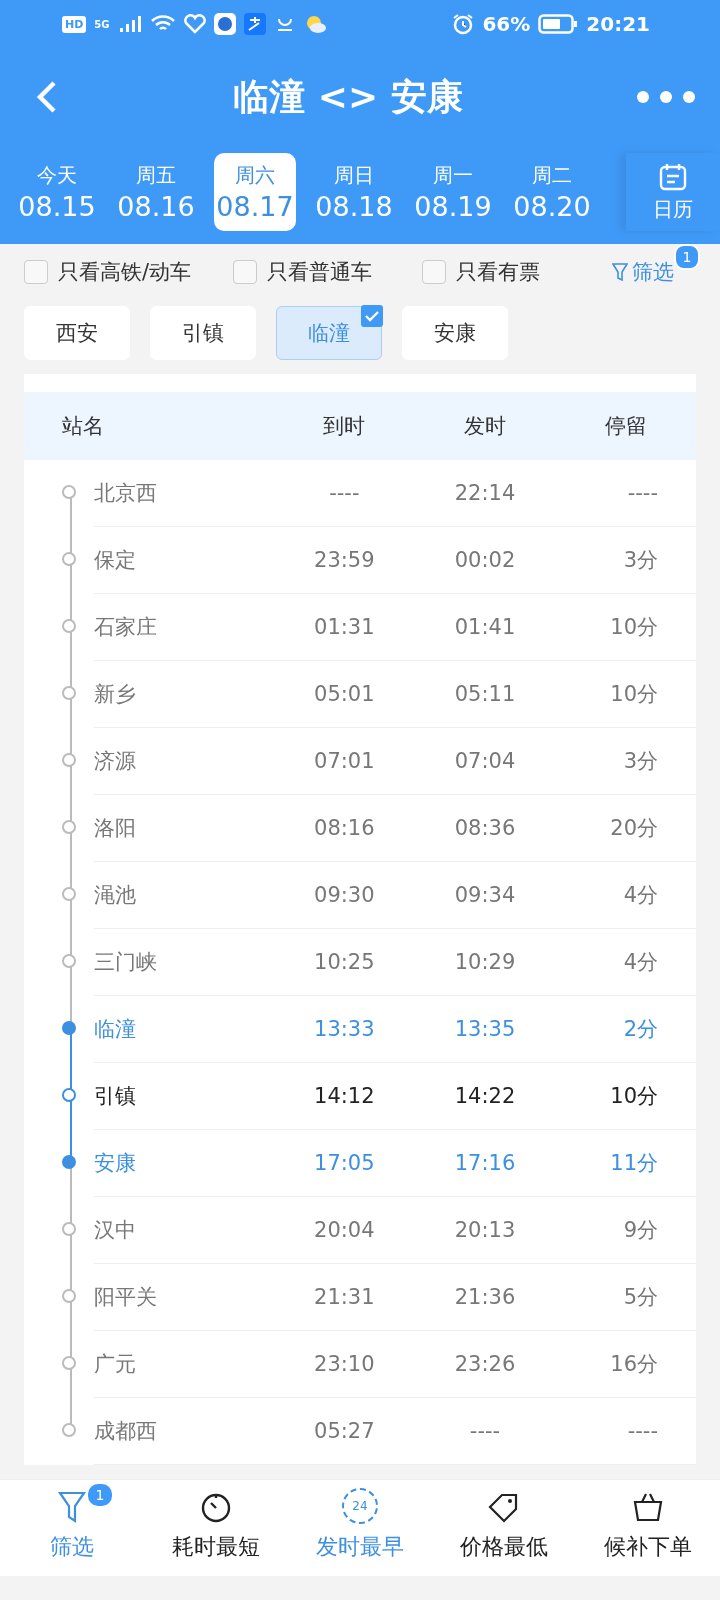 The height and width of the screenshot is (1600, 720). What do you see at coordinates (344, 962) in the screenshot?
I see `arrival-time: 10:25` at bounding box center [344, 962].